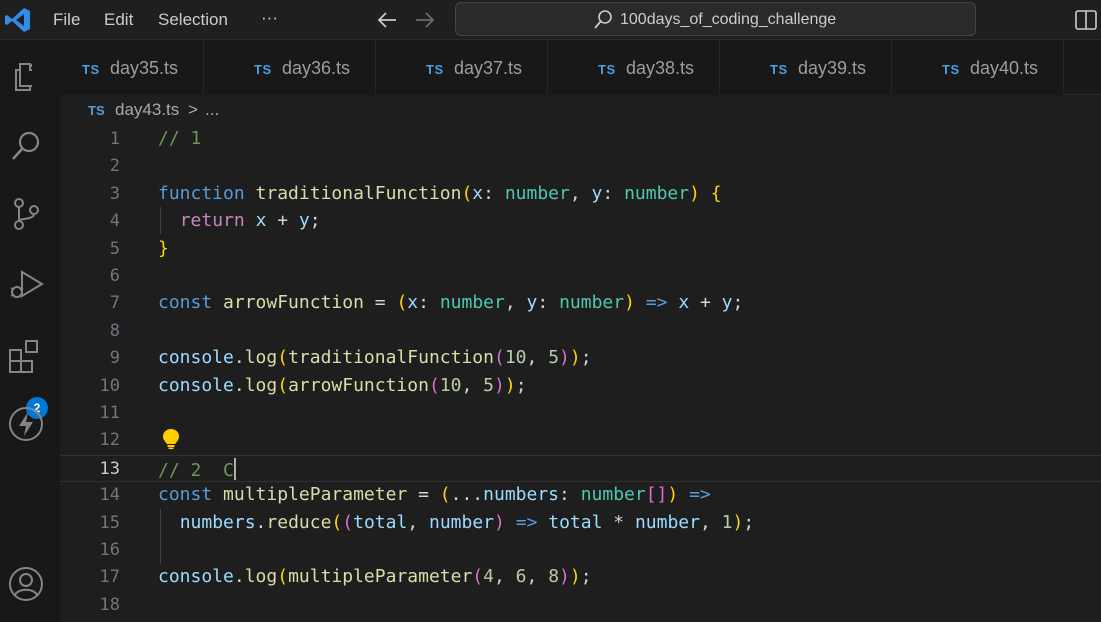 The image size is (1101, 622). I want to click on code-line: 2, so click(580, 166).